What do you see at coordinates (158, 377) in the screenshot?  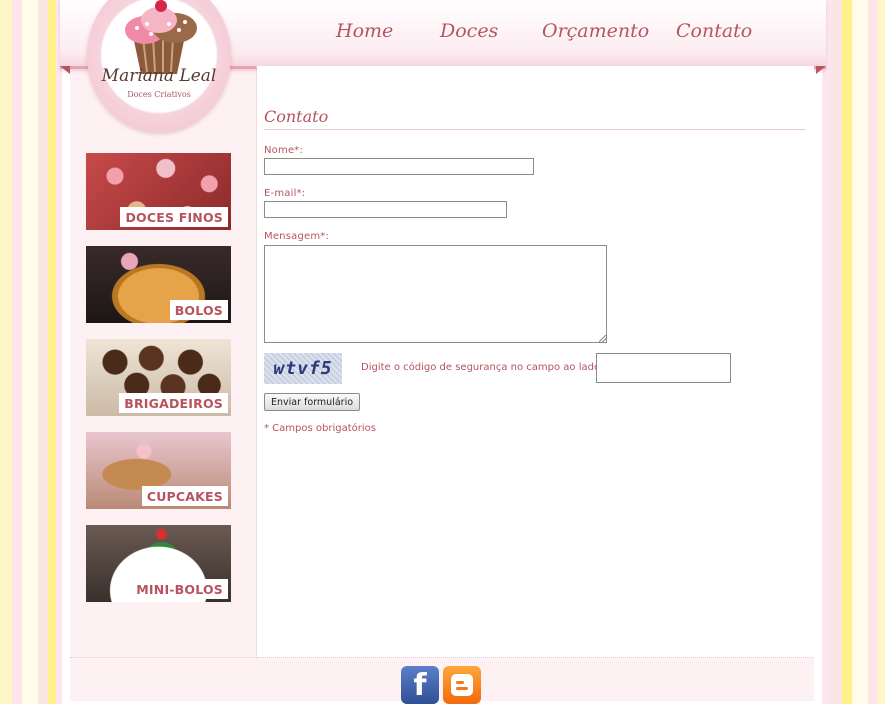 I see `sidebar-item-brigadeiros: BRIGADEIROS` at bounding box center [158, 377].